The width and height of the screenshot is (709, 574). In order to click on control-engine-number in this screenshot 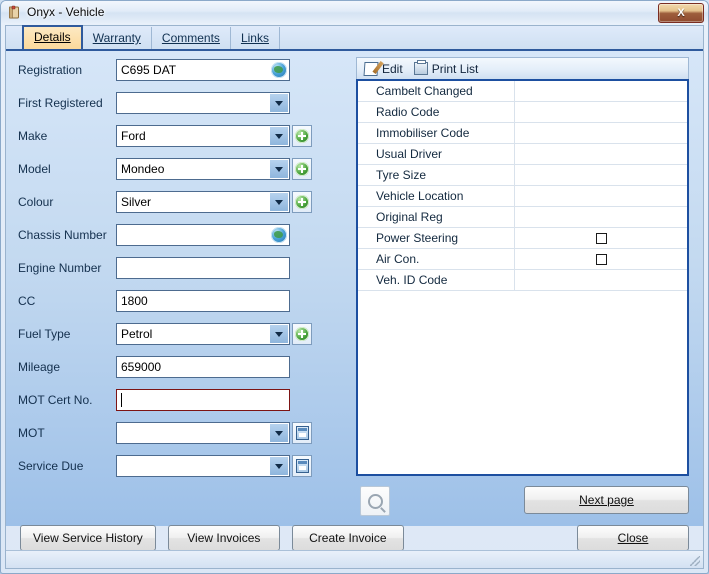, I will do `click(203, 268)`.